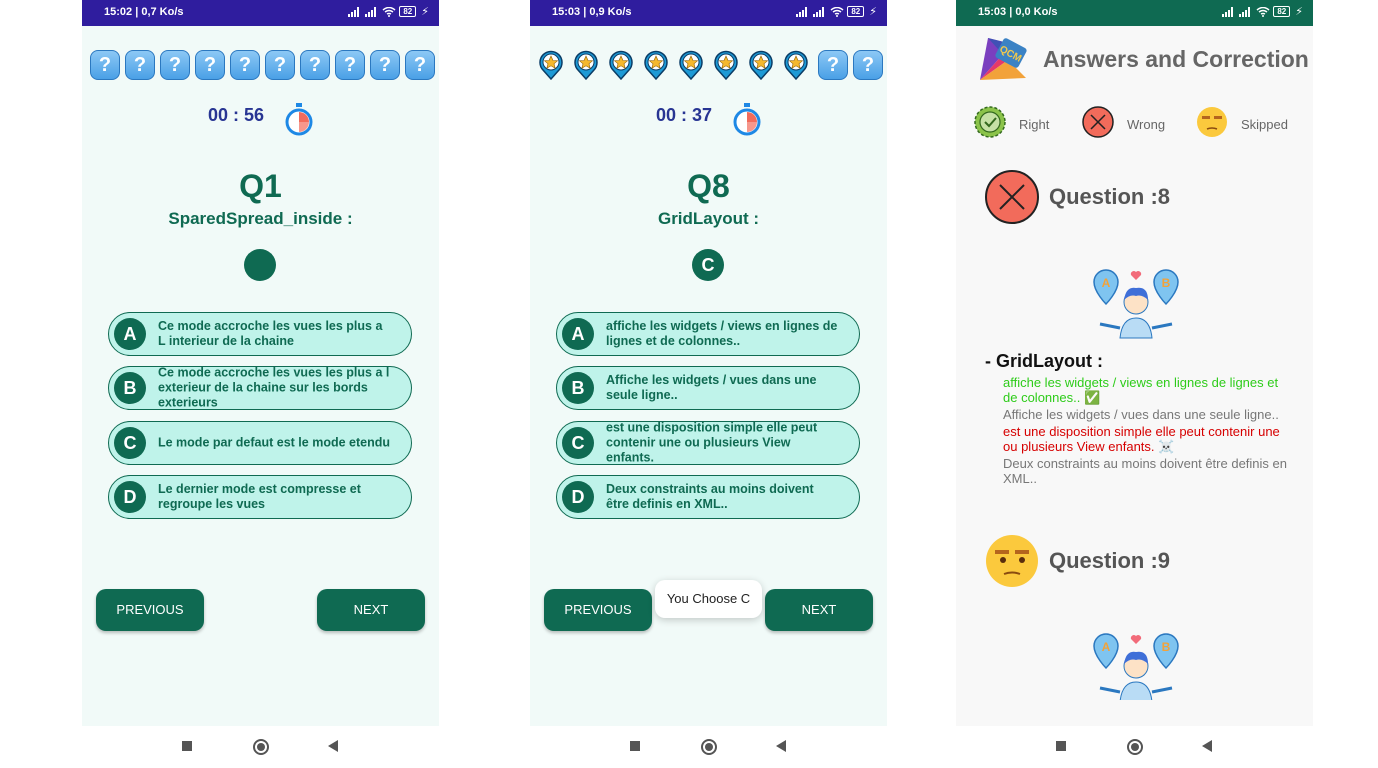  Describe the element at coordinates (260, 218) in the screenshot. I see `question-title: SparedSpread_inside :` at that location.